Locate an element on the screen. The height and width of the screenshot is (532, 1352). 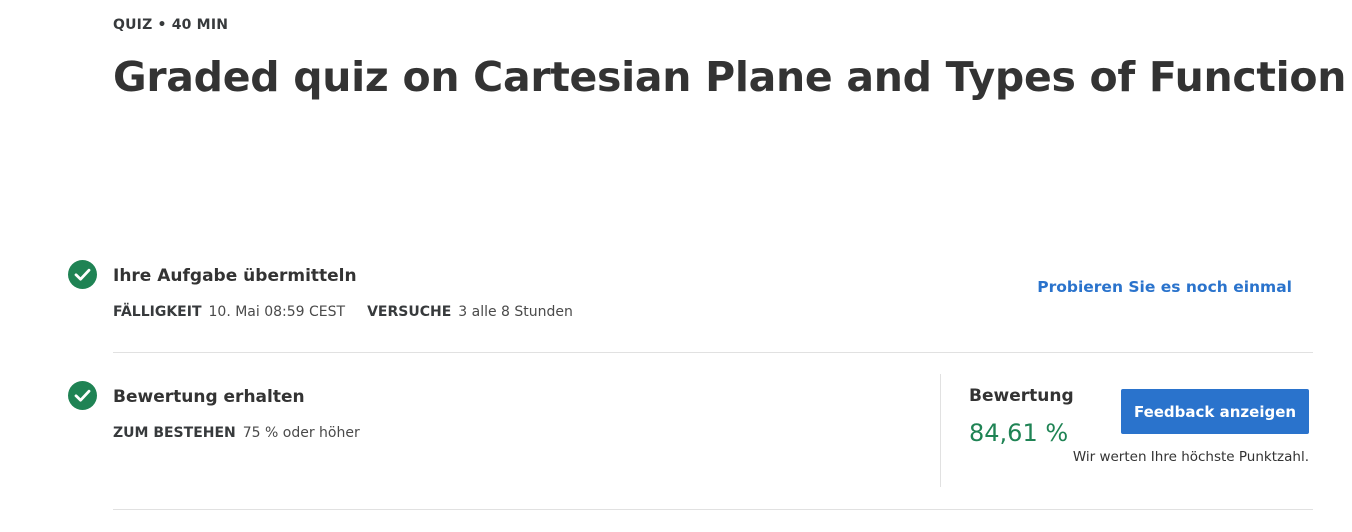
step-grade-heading: Bewertung erhalten is located at coordinates (209, 397).